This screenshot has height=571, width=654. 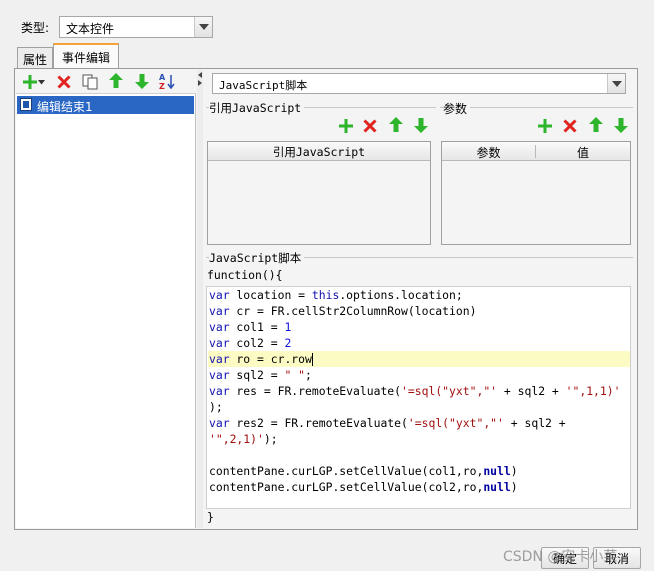 What do you see at coordinates (136, 27) in the screenshot?
I see `type-select: 文本控件` at bounding box center [136, 27].